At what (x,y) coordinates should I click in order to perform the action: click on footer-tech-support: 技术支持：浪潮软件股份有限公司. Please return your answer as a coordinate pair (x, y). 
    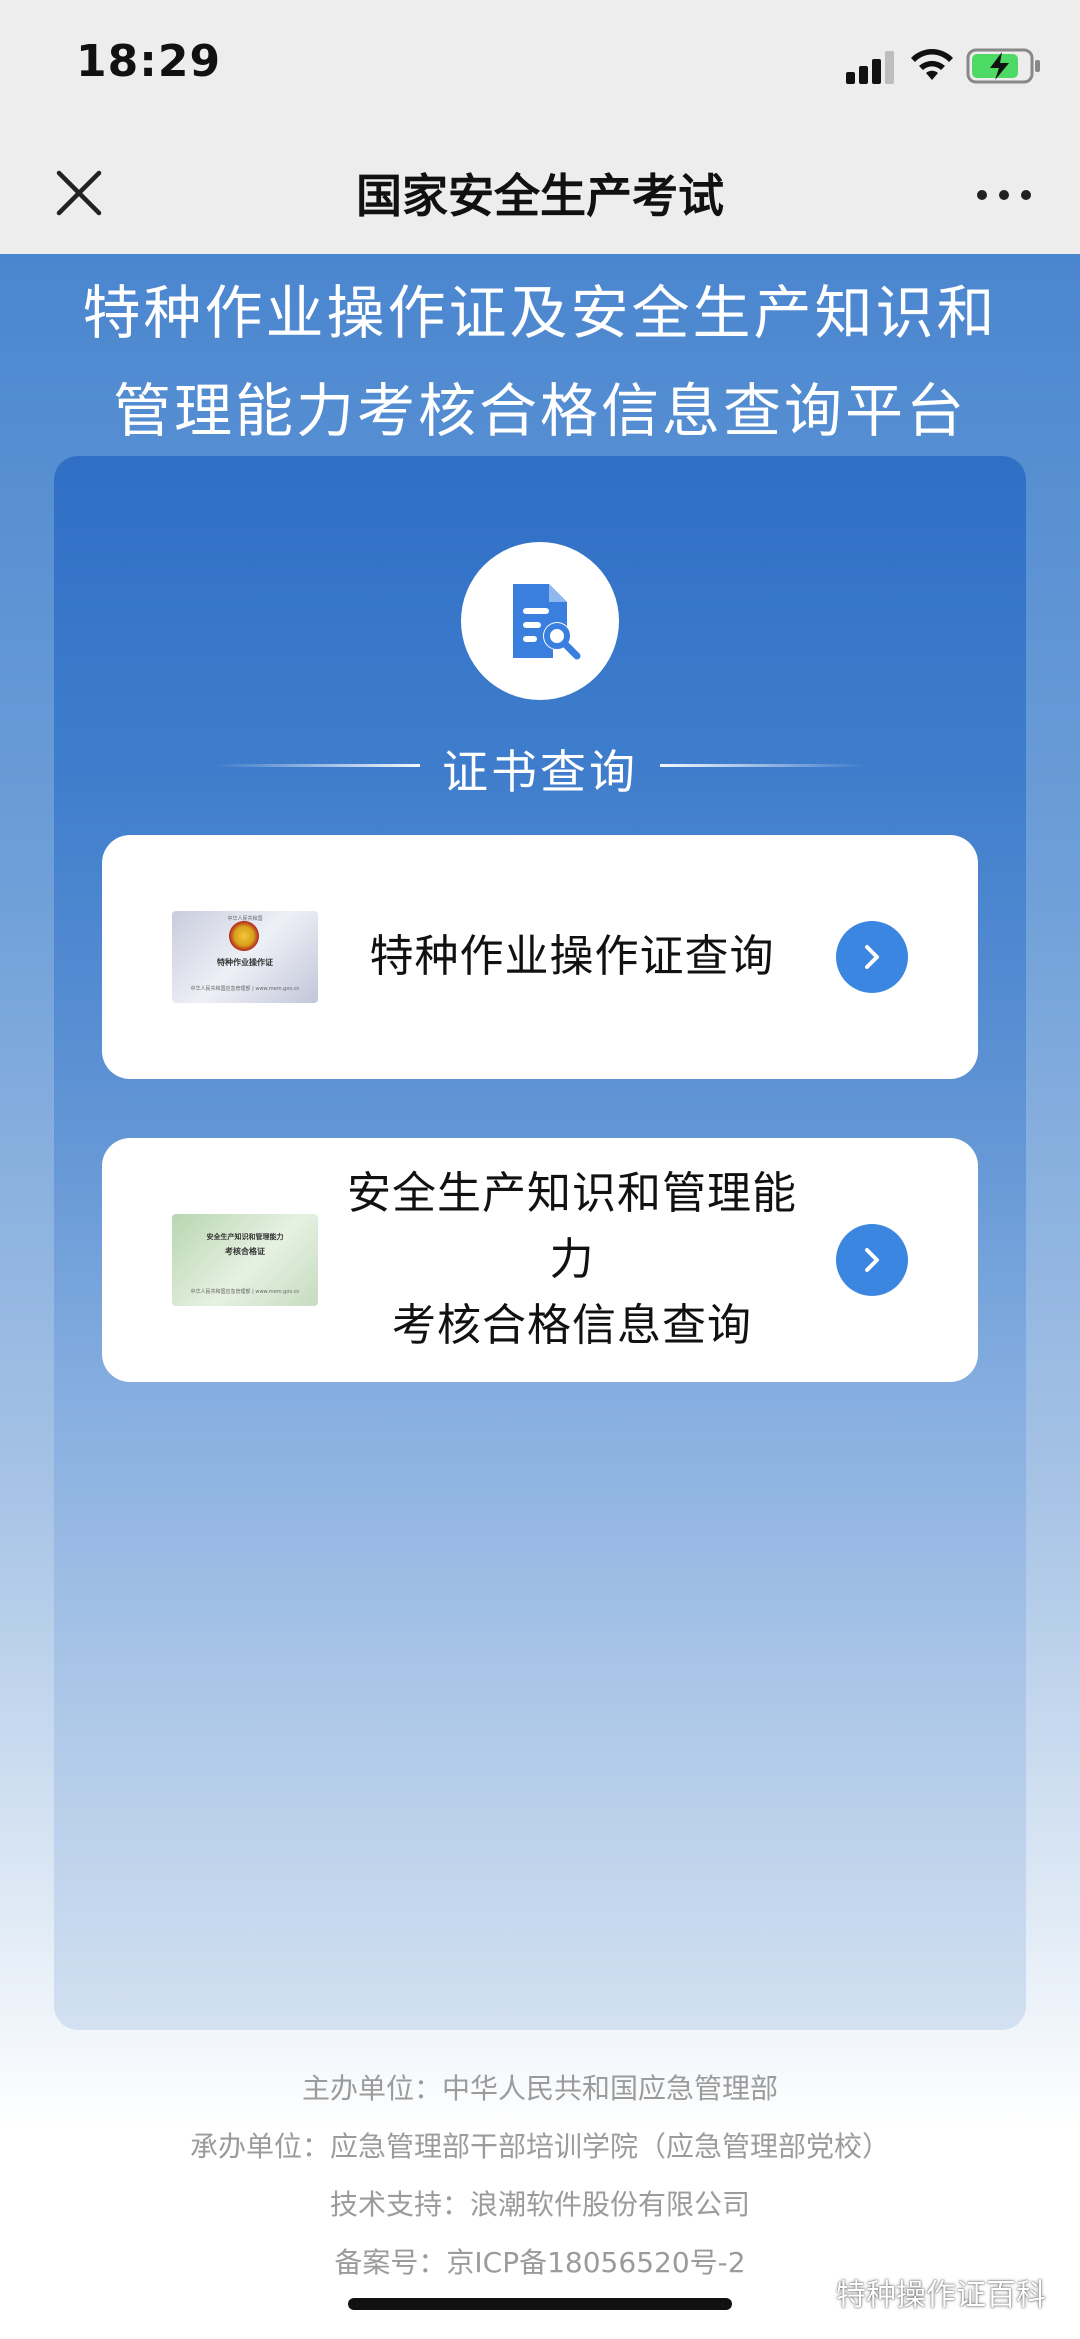
    Looking at the image, I should click on (539, 2204).